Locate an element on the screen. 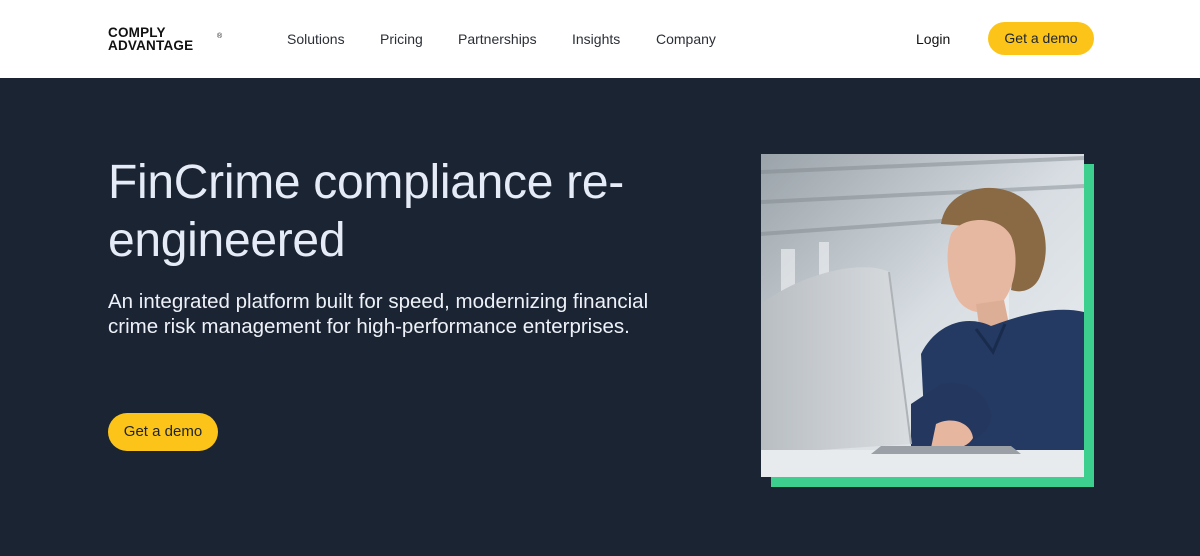 Image resolution: width=1200 pixels, height=556 pixels. nav-item-solutions: Solutions is located at coordinates (316, 39).